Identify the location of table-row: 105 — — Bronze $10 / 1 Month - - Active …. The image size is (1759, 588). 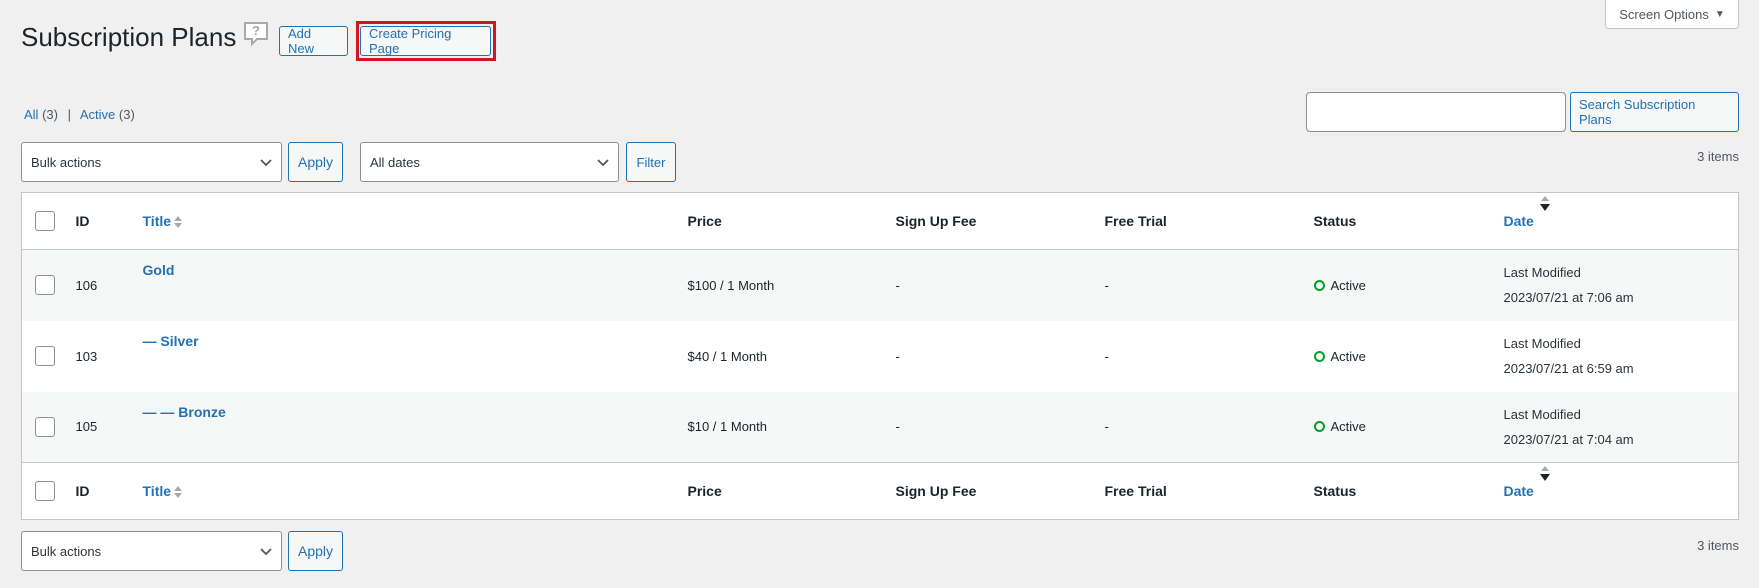
(880, 427).